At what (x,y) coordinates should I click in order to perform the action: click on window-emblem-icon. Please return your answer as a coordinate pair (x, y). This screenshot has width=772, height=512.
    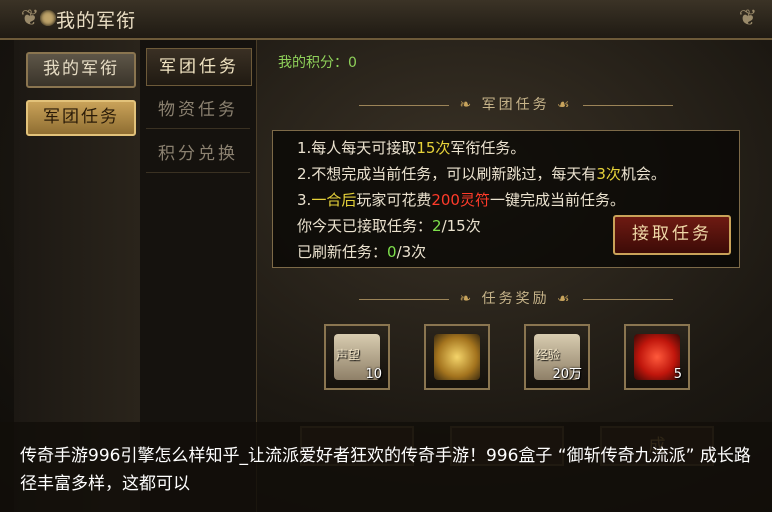
    Looking at the image, I should click on (48, 18).